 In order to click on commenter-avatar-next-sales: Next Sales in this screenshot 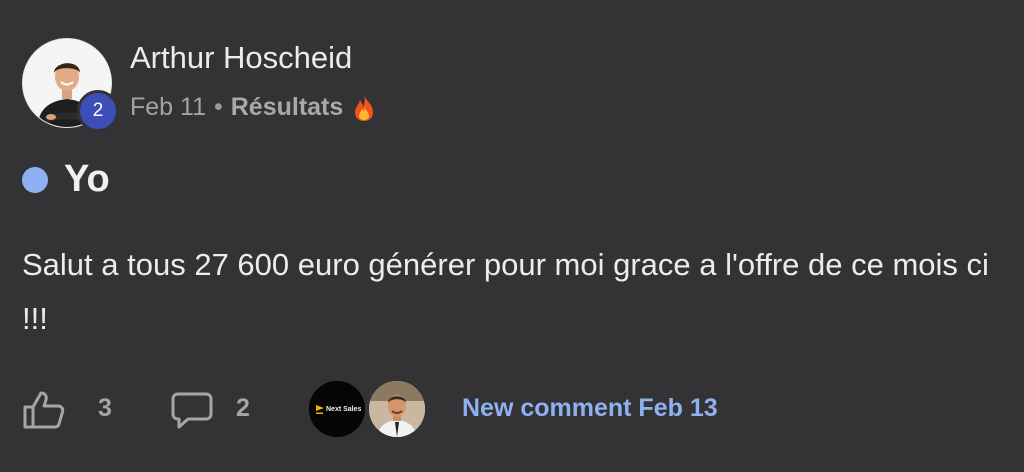, I will do `click(337, 409)`.